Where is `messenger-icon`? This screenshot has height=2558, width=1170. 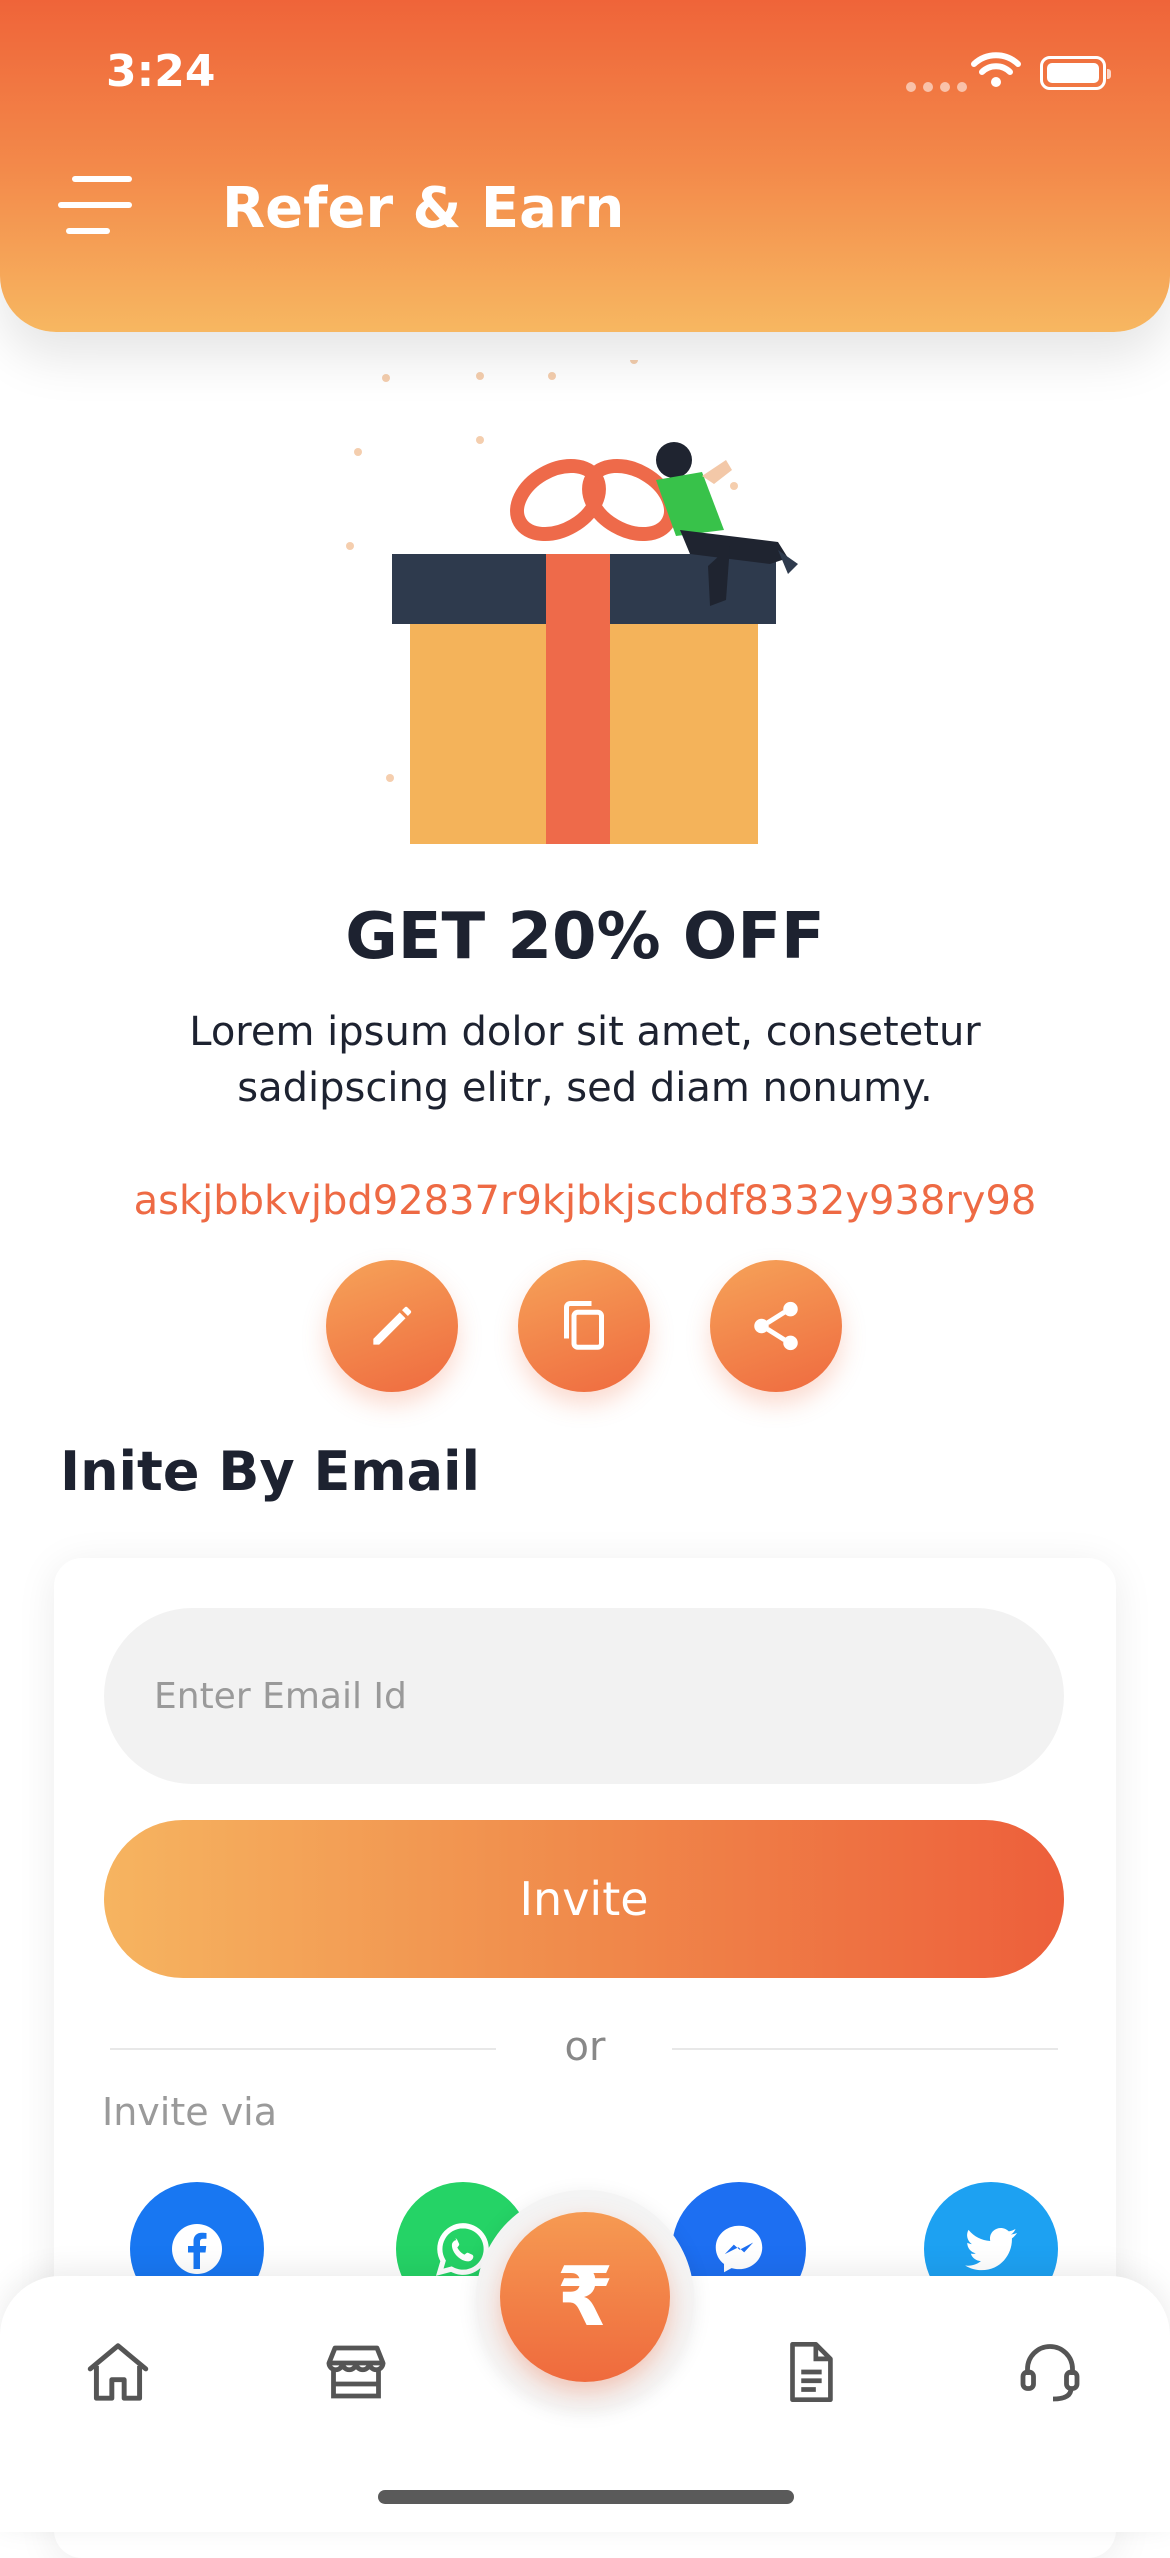
messenger-icon is located at coordinates (739, 2249).